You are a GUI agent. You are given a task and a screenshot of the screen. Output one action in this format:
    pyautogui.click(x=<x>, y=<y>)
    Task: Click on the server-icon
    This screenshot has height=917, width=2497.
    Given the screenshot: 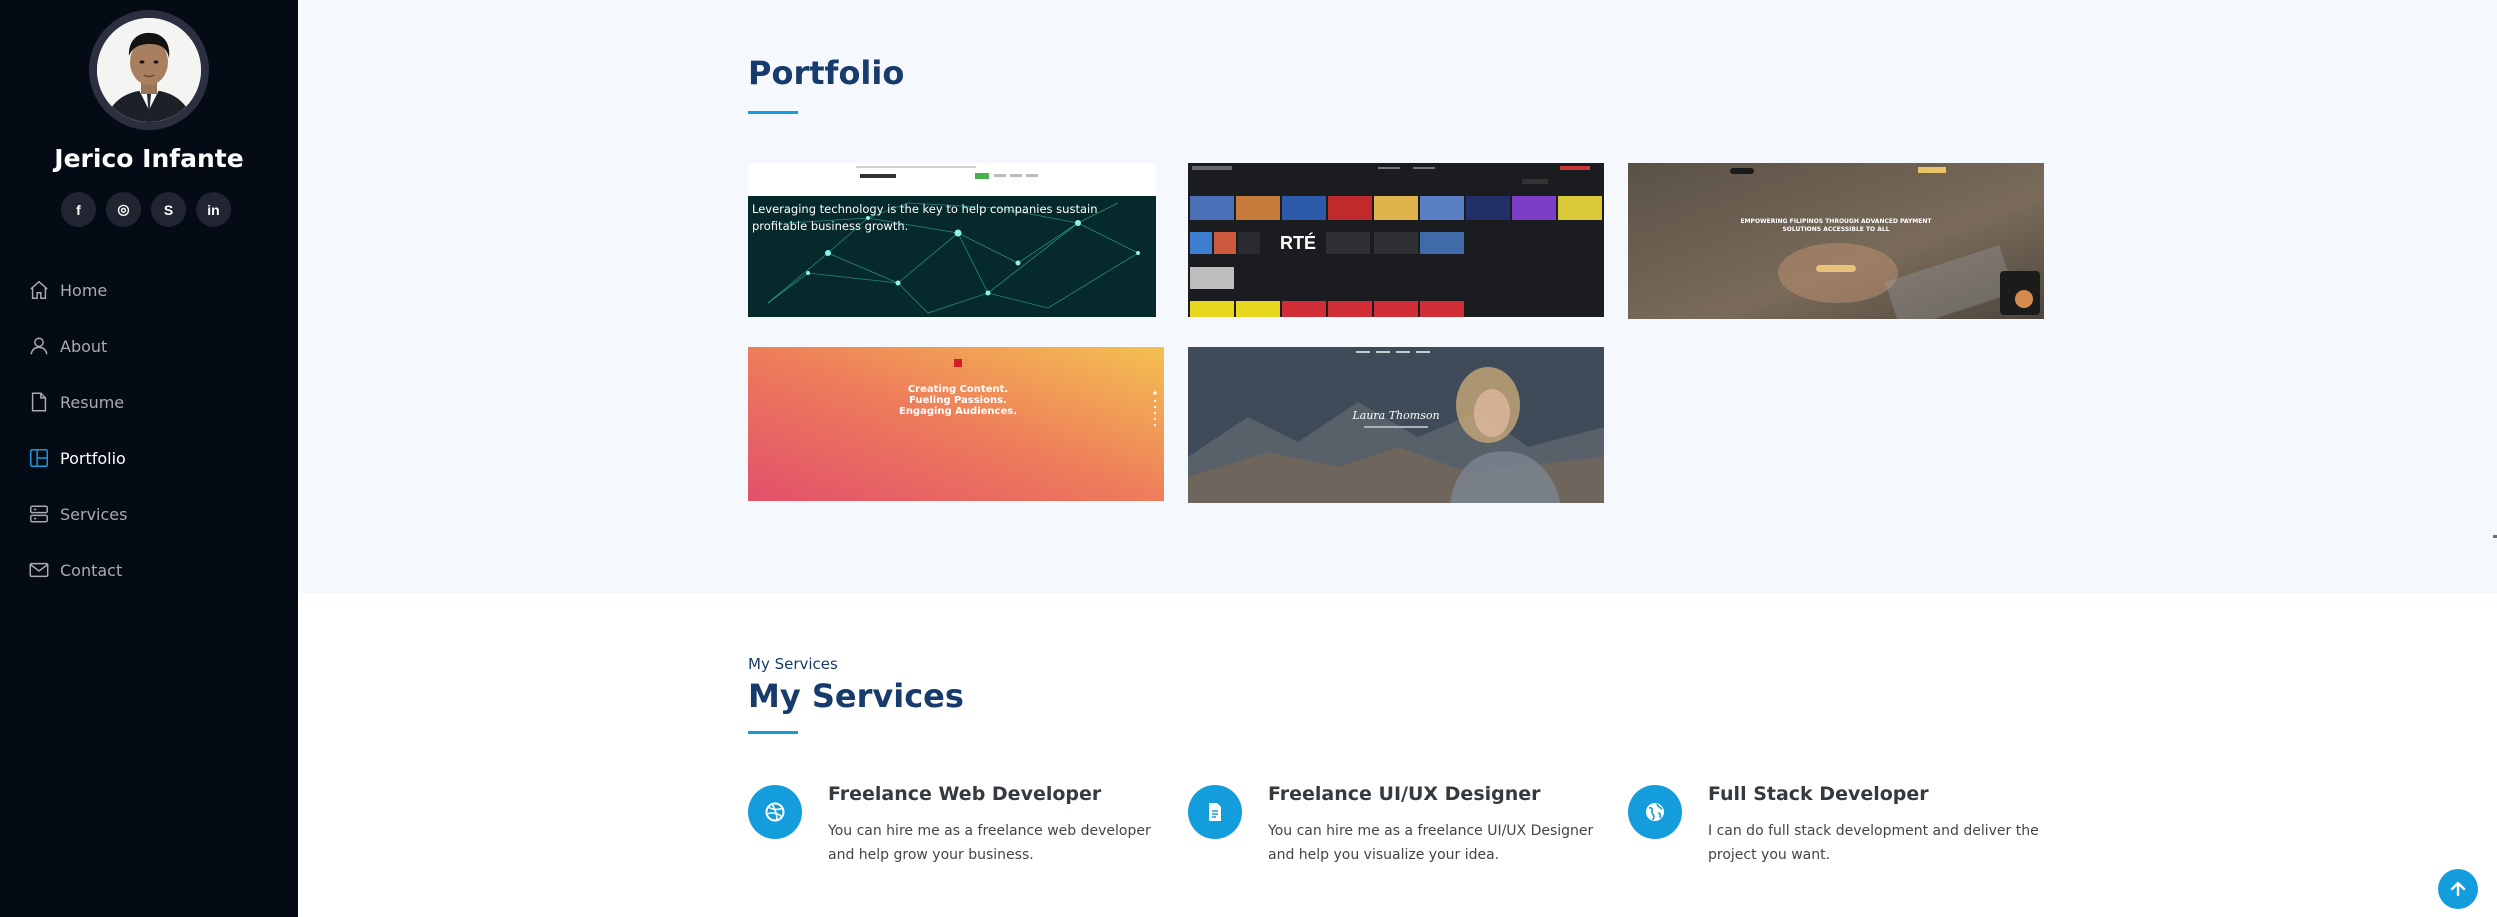 What is the action you would take?
    pyautogui.click(x=39, y=514)
    